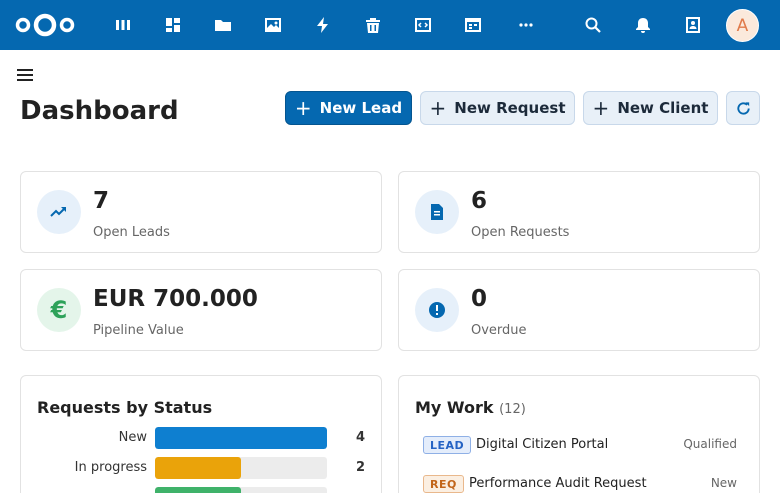 The width and height of the screenshot is (780, 493). I want to click on open-requests-label: Open Requests, so click(520, 232).